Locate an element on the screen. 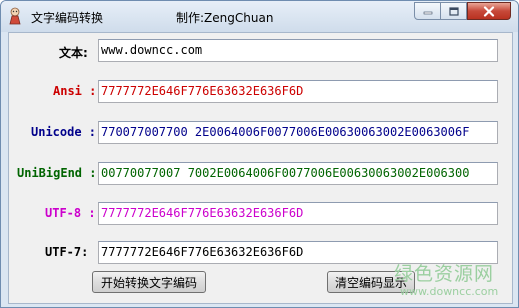 The height and width of the screenshot is (308, 519). minimize-button is located at coordinates (427, 11).